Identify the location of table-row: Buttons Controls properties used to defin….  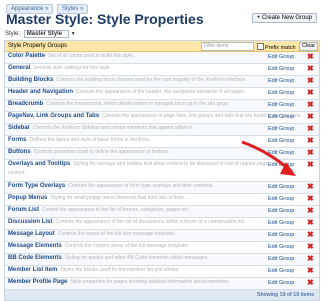
(162, 154).